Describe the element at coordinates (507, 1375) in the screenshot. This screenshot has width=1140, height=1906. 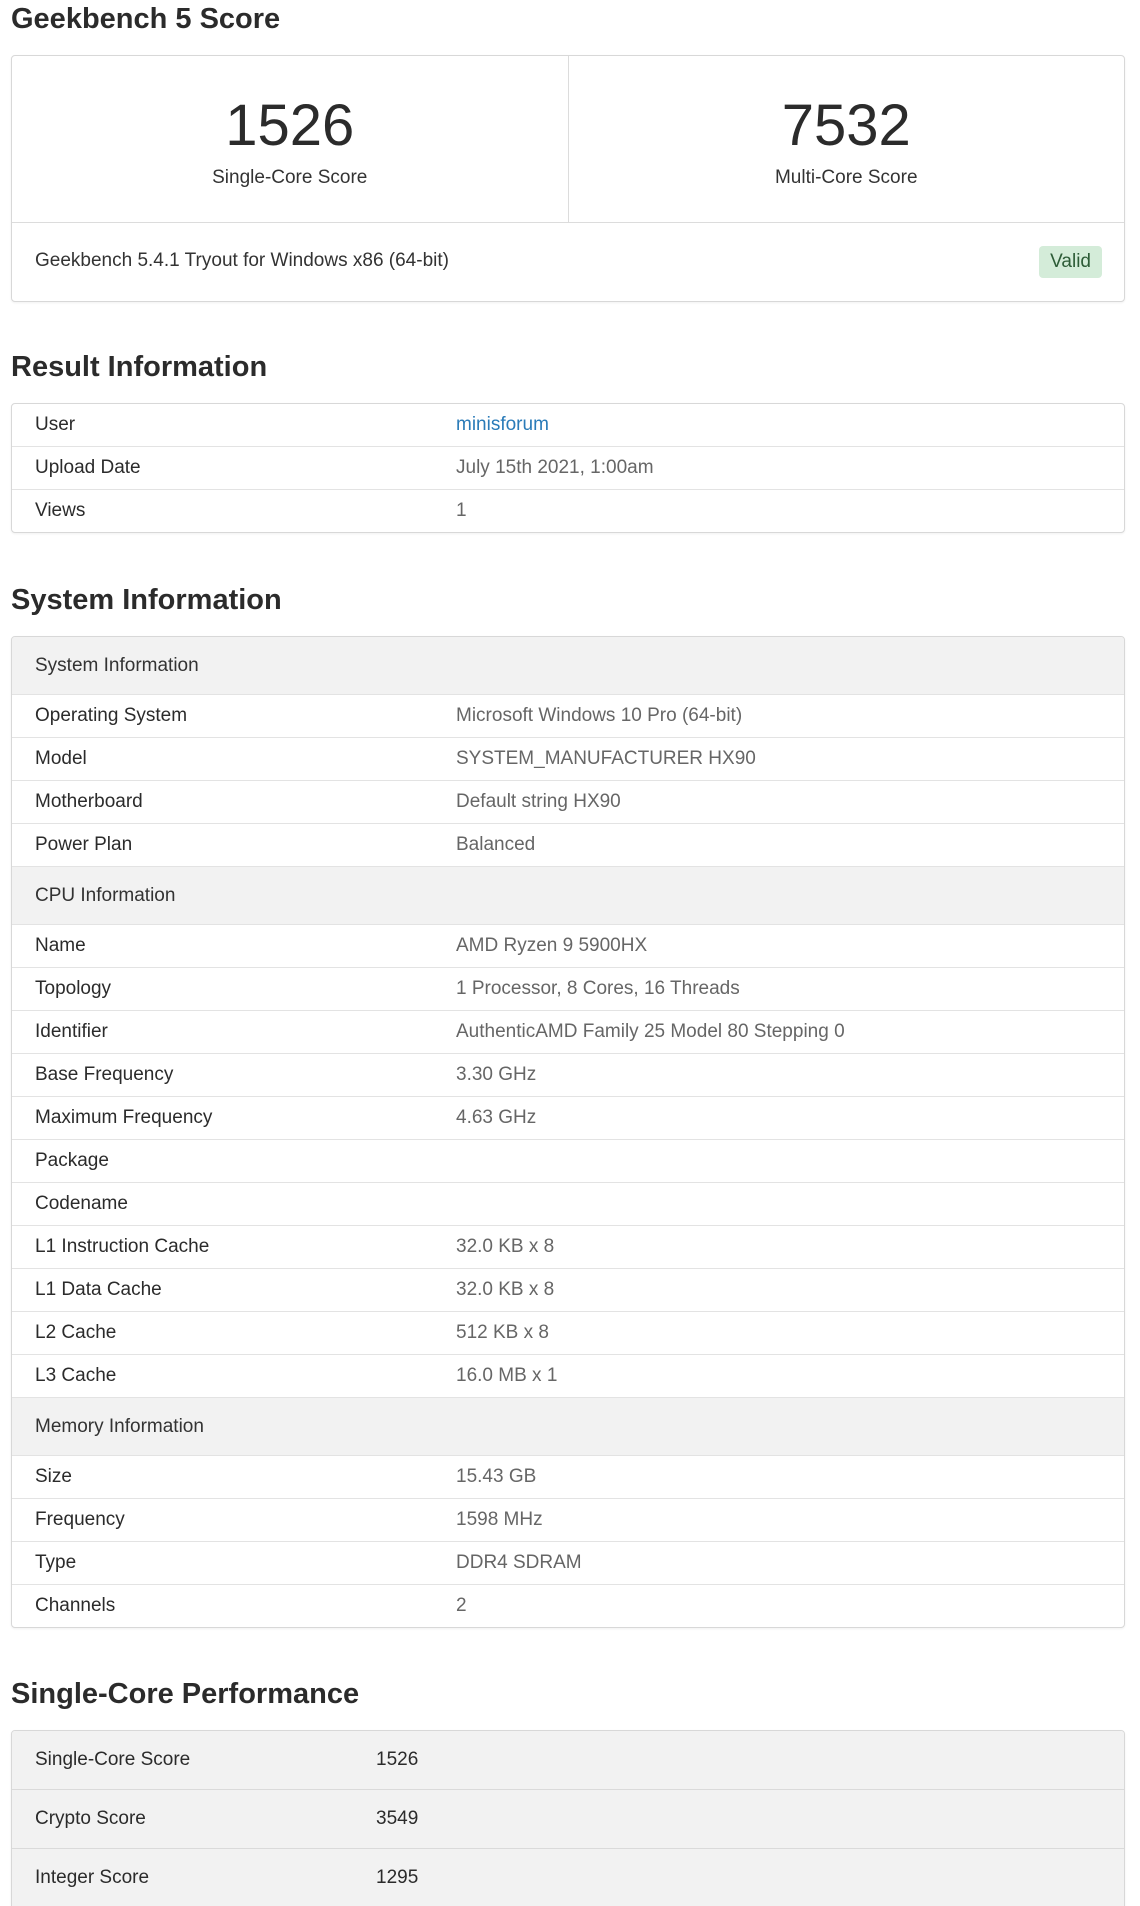
I see `row-value: 16.0 MB x 1` at that location.